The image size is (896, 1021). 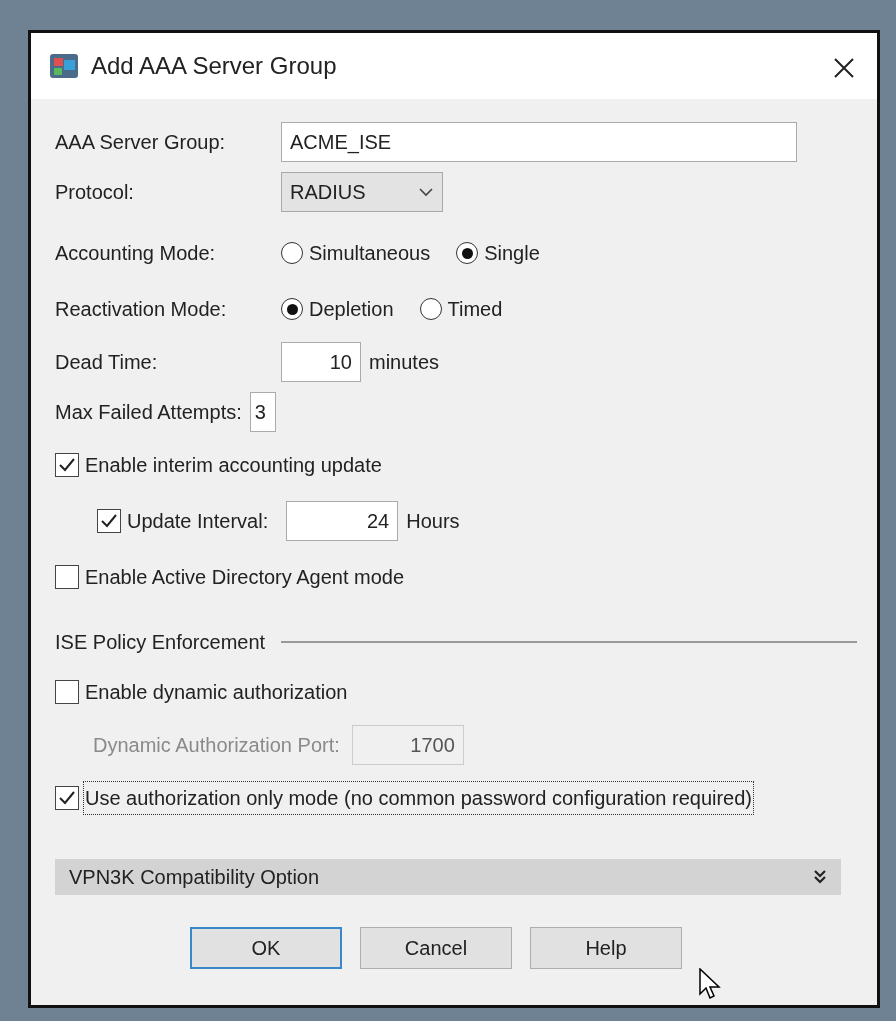 What do you see at coordinates (321, 362) in the screenshot?
I see `number-field: 10` at bounding box center [321, 362].